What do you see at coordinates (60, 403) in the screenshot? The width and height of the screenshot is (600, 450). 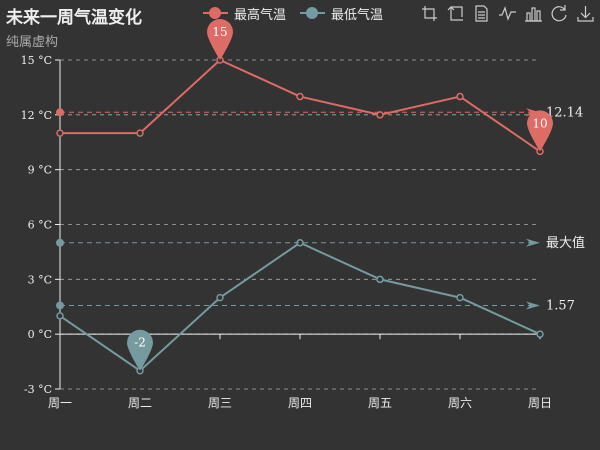 I see `x-tick-label: 周一` at bounding box center [60, 403].